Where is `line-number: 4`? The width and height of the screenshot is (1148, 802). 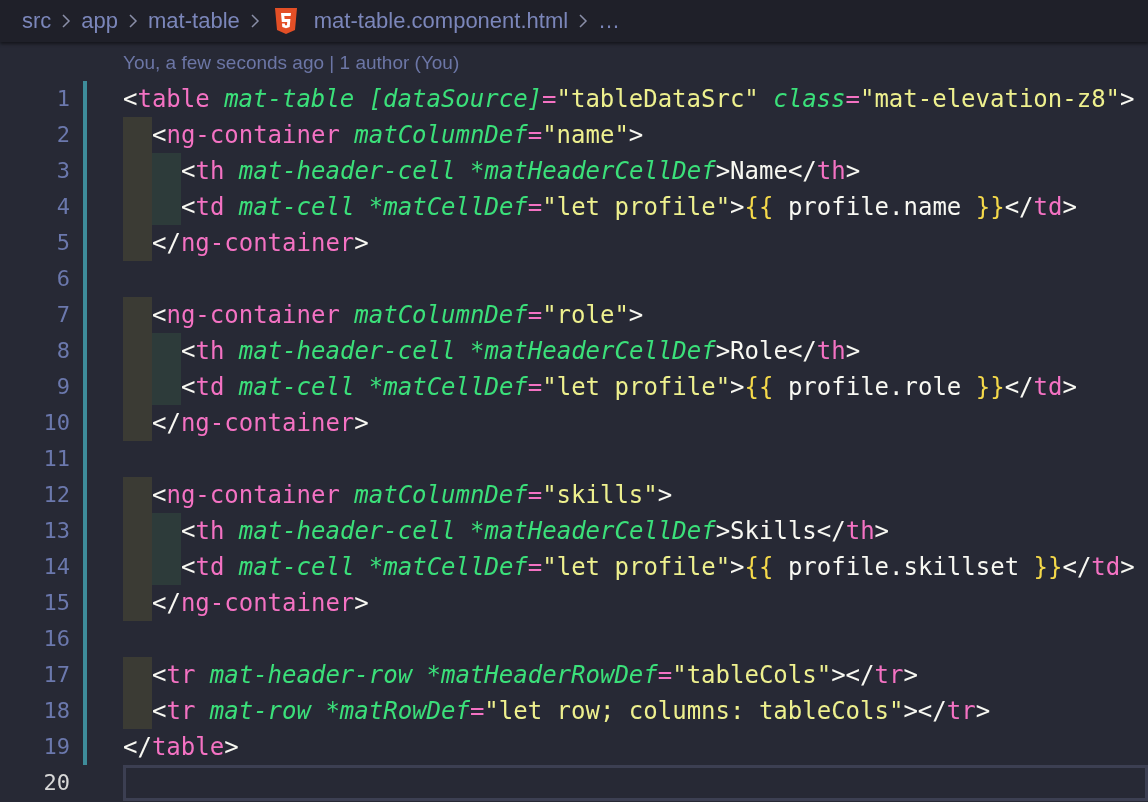
line-number: 4 is located at coordinates (62, 207).